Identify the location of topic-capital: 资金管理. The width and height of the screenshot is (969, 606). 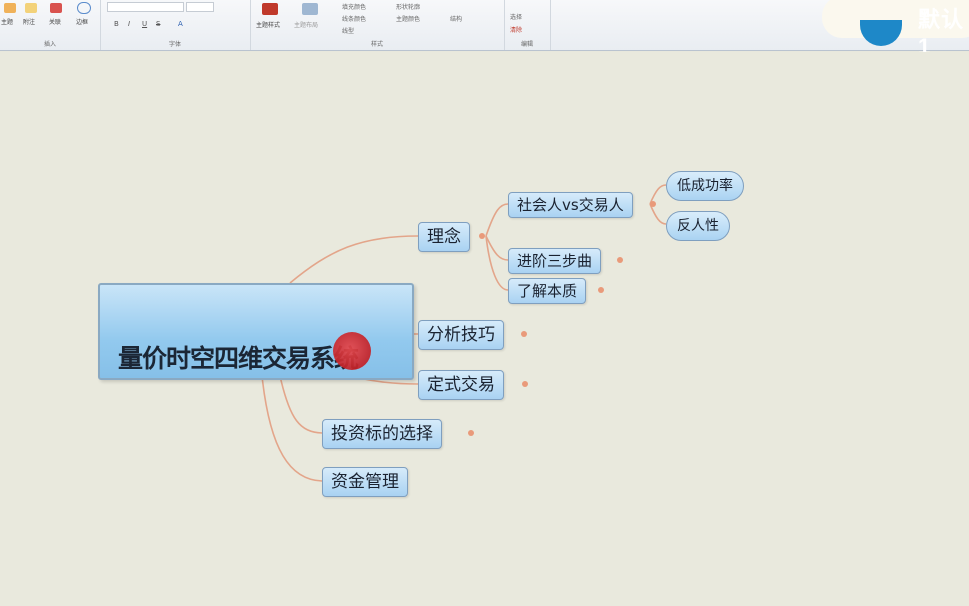
(365, 482).